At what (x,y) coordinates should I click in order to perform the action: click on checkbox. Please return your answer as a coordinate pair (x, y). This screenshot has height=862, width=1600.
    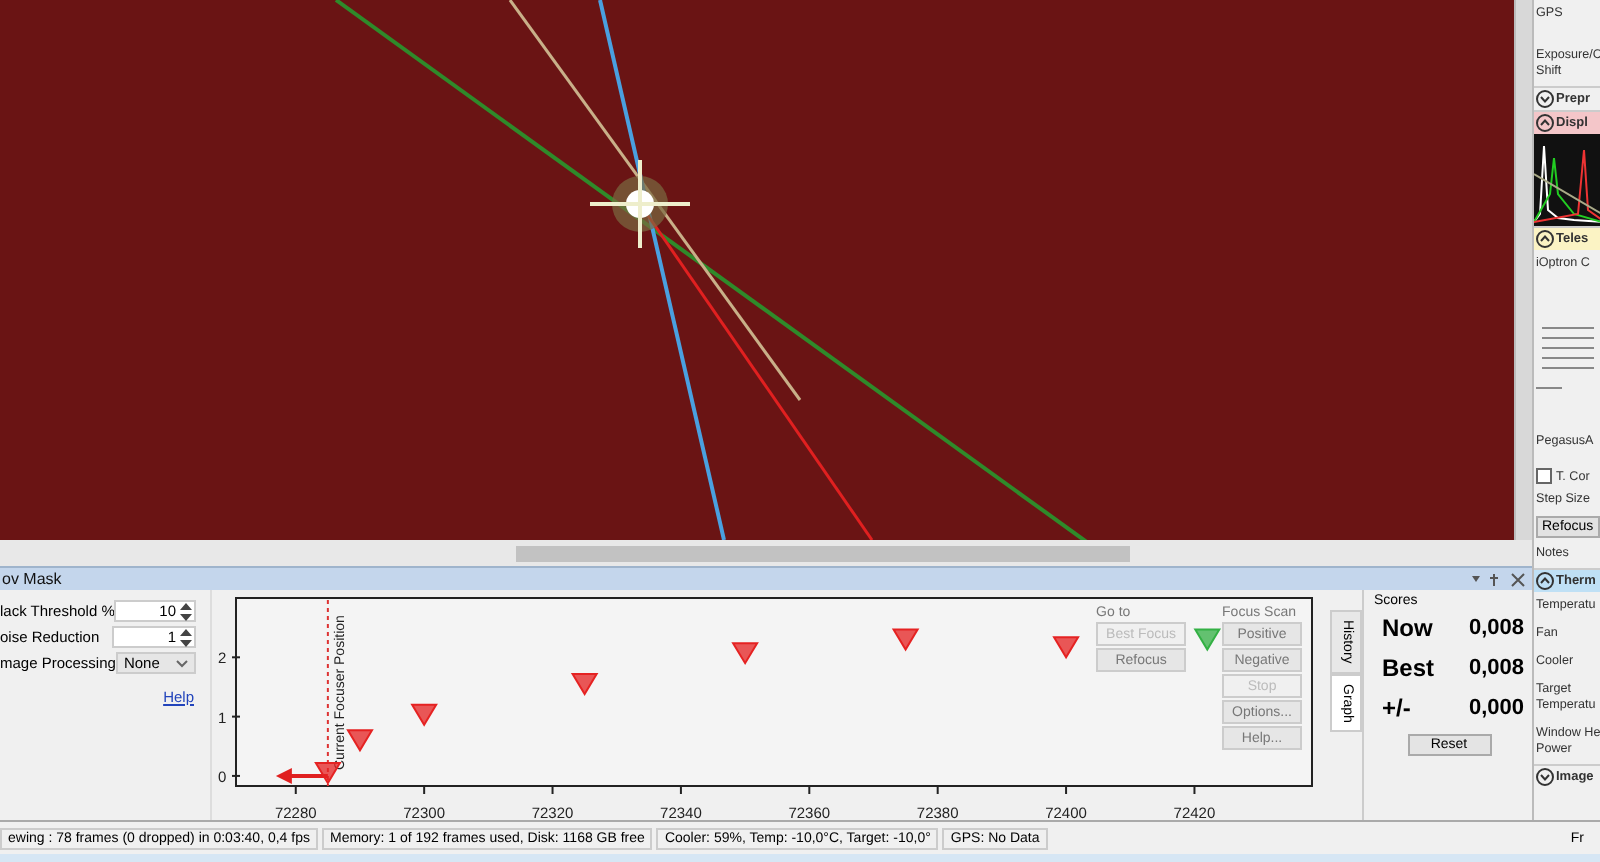
    Looking at the image, I should click on (1544, 476).